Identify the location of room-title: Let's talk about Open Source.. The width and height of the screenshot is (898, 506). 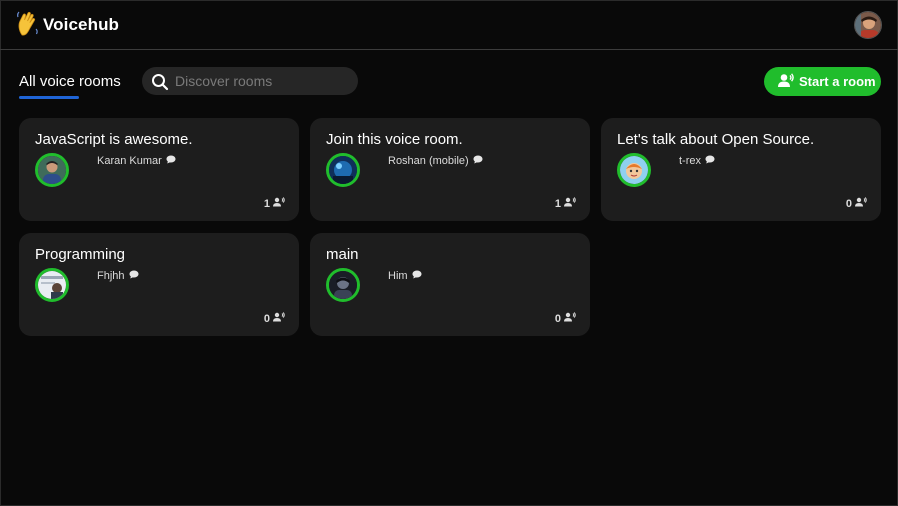
(716, 139).